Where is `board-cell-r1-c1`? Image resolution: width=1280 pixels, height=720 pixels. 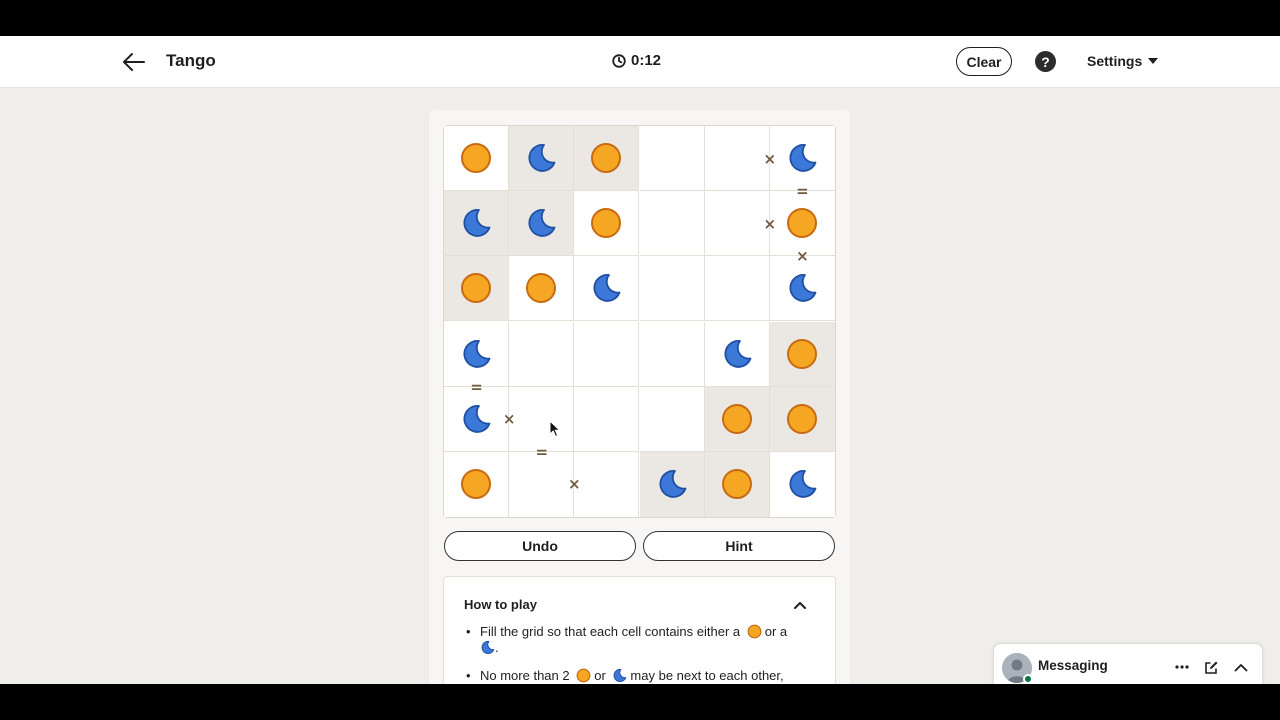 board-cell-r1-c1 is located at coordinates (477, 159).